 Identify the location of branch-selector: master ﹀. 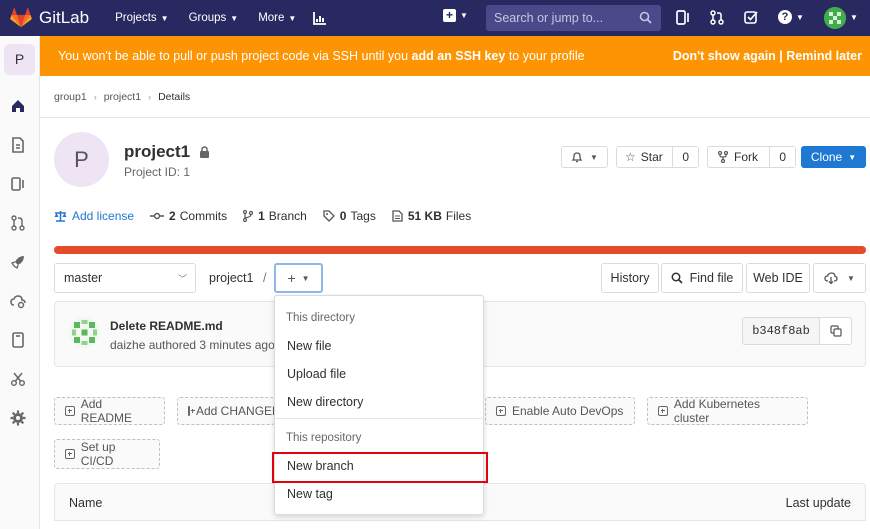
(125, 278).